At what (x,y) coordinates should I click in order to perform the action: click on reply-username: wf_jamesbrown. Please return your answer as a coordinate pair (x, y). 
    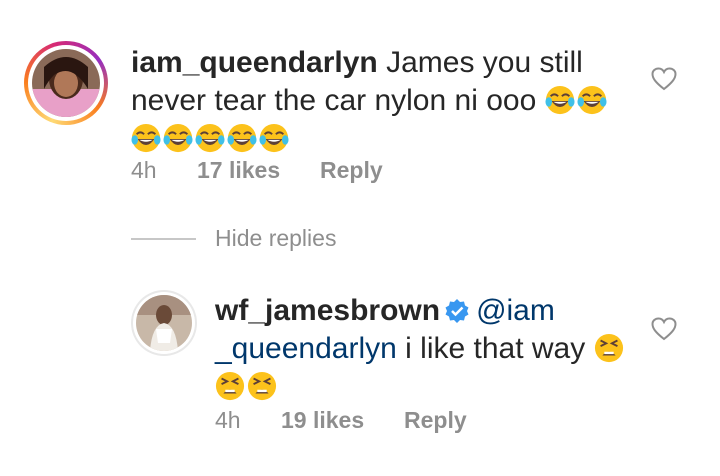
    Looking at the image, I should click on (327, 310).